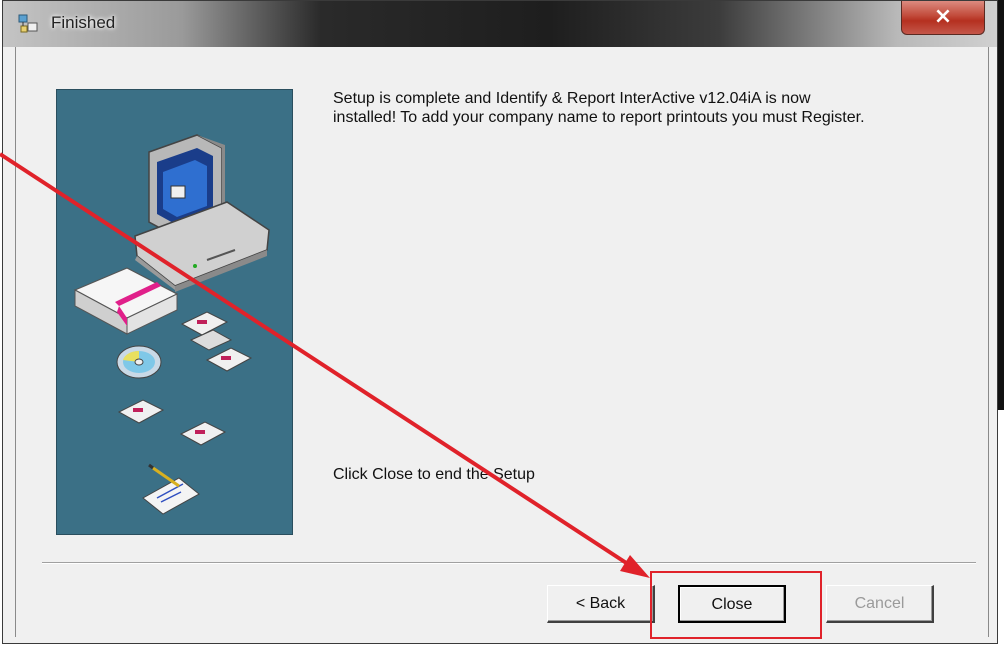 Image resolution: width=1004 pixels, height=648 pixels. I want to click on close-button-highlight-box, so click(736, 605).